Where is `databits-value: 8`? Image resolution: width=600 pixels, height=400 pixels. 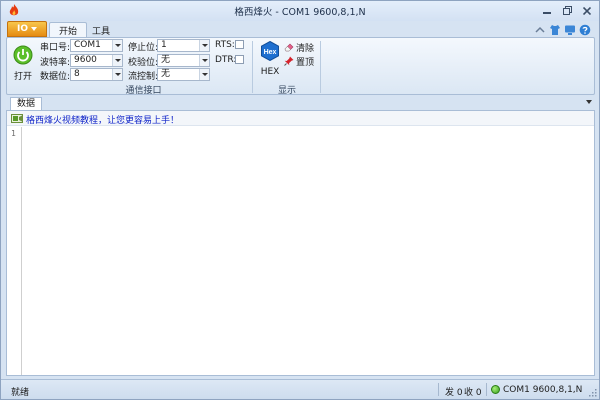
databits-value: 8 is located at coordinates (77, 74).